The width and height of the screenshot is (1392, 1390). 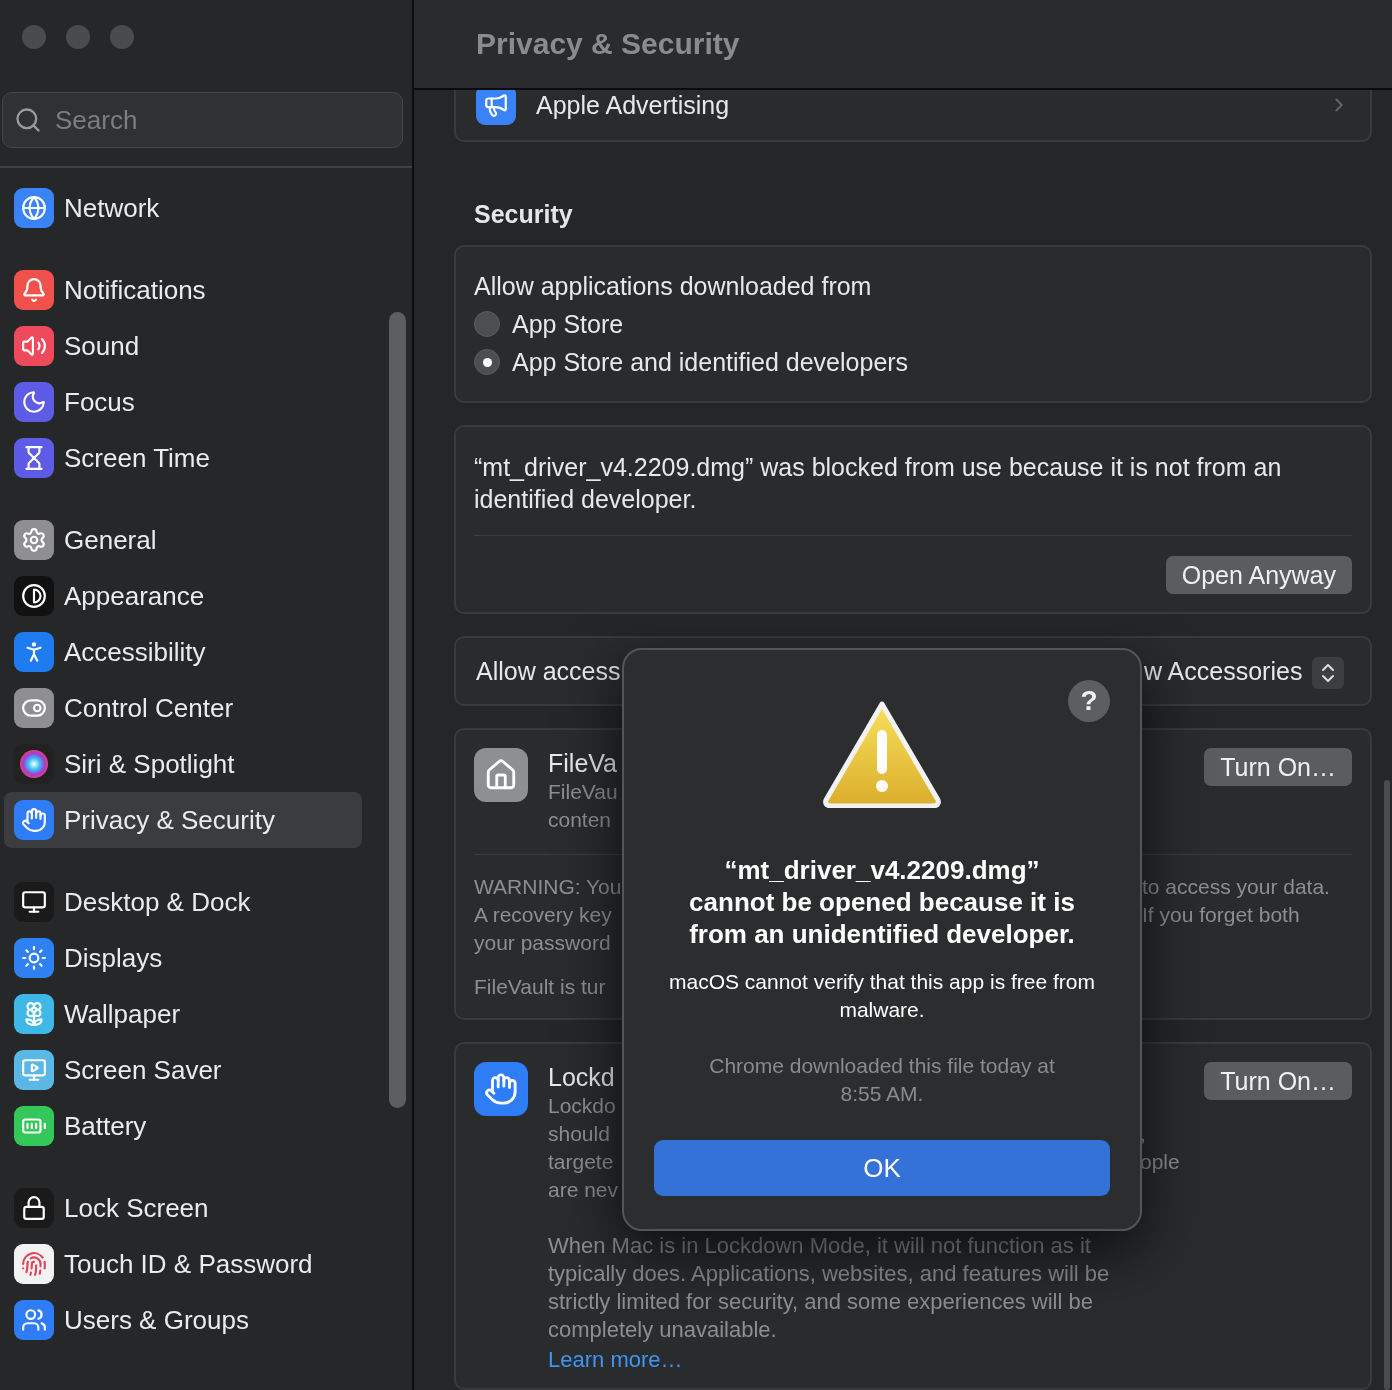 I want to click on sidebar-item: Appearance, so click(x=183, y=596).